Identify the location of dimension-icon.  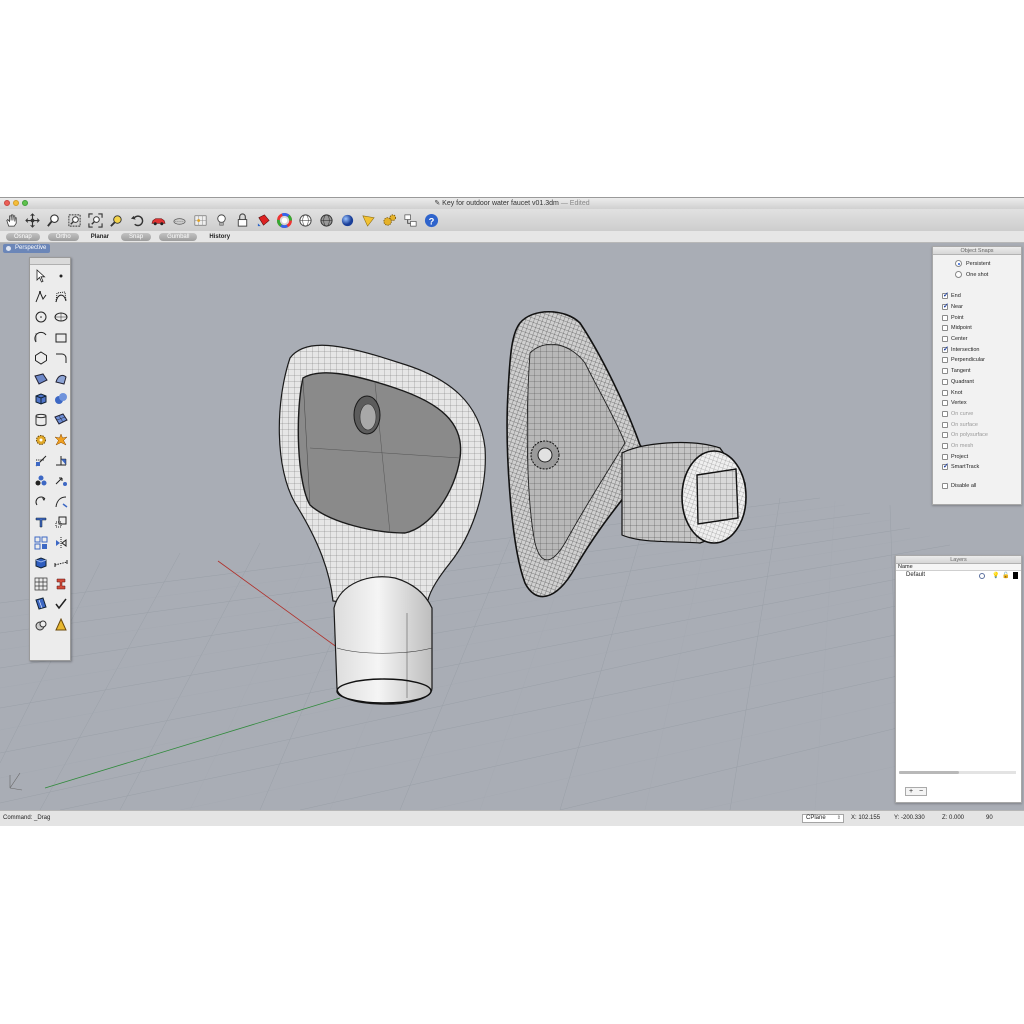
(41, 522).